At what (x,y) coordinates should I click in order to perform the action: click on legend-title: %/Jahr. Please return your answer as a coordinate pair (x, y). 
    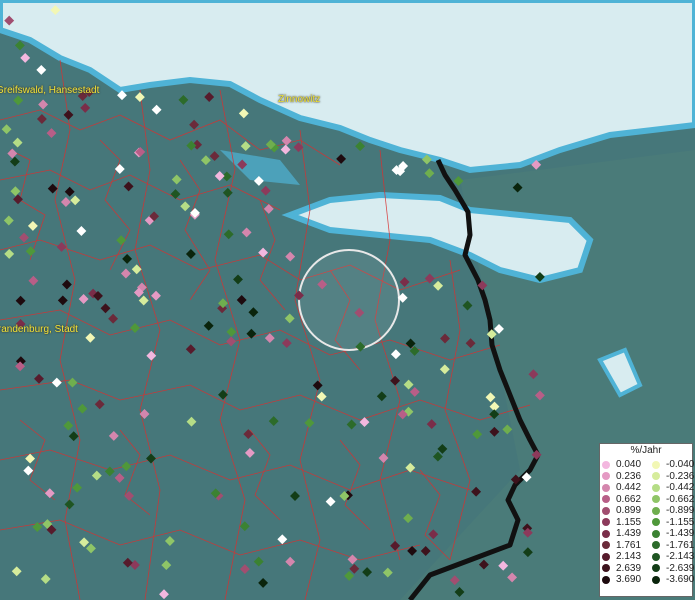
    Looking at the image, I should click on (646, 450).